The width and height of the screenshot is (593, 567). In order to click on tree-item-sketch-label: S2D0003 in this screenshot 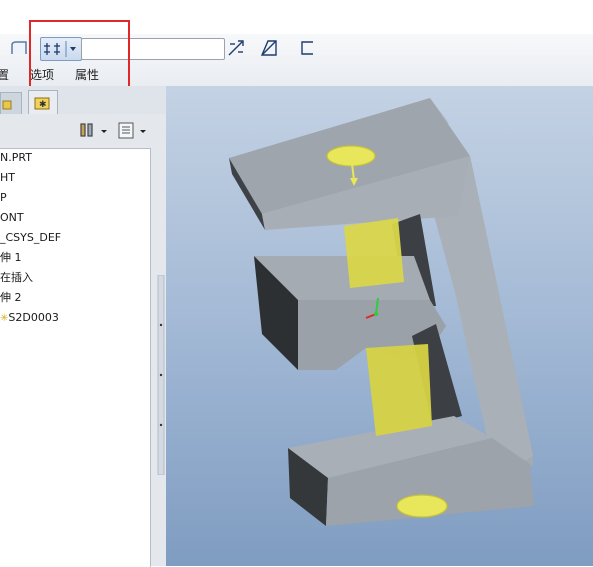, I will do `click(33, 317)`.